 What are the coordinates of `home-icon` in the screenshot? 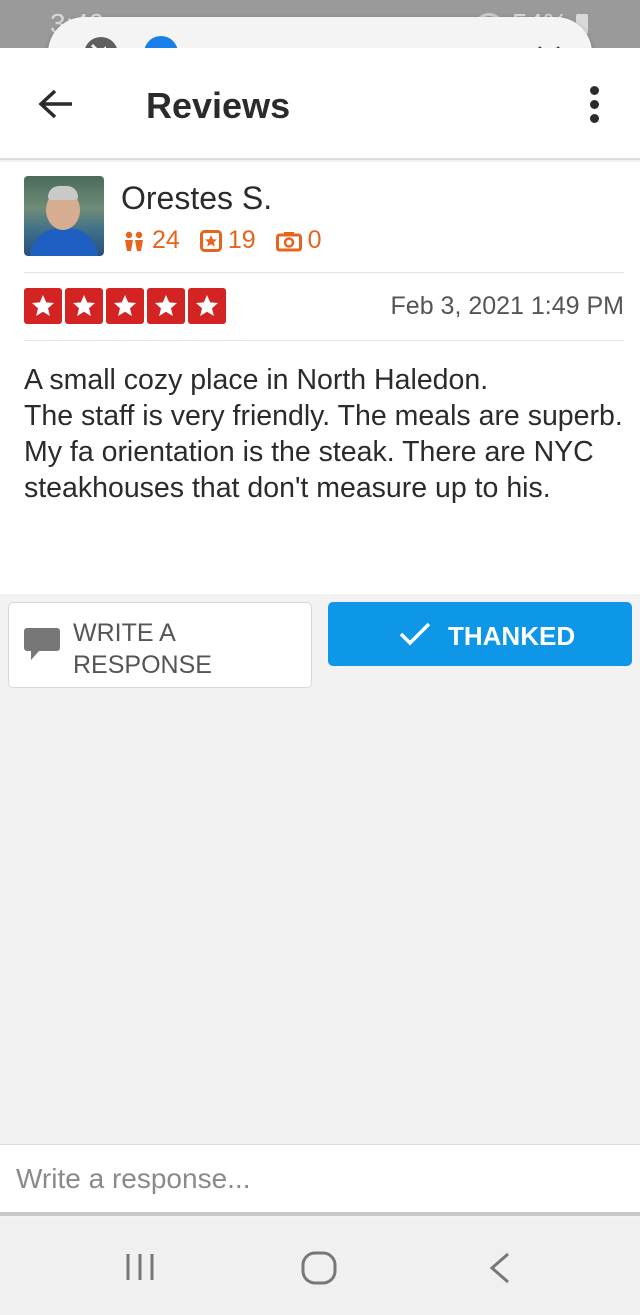 It's located at (319, 1268).